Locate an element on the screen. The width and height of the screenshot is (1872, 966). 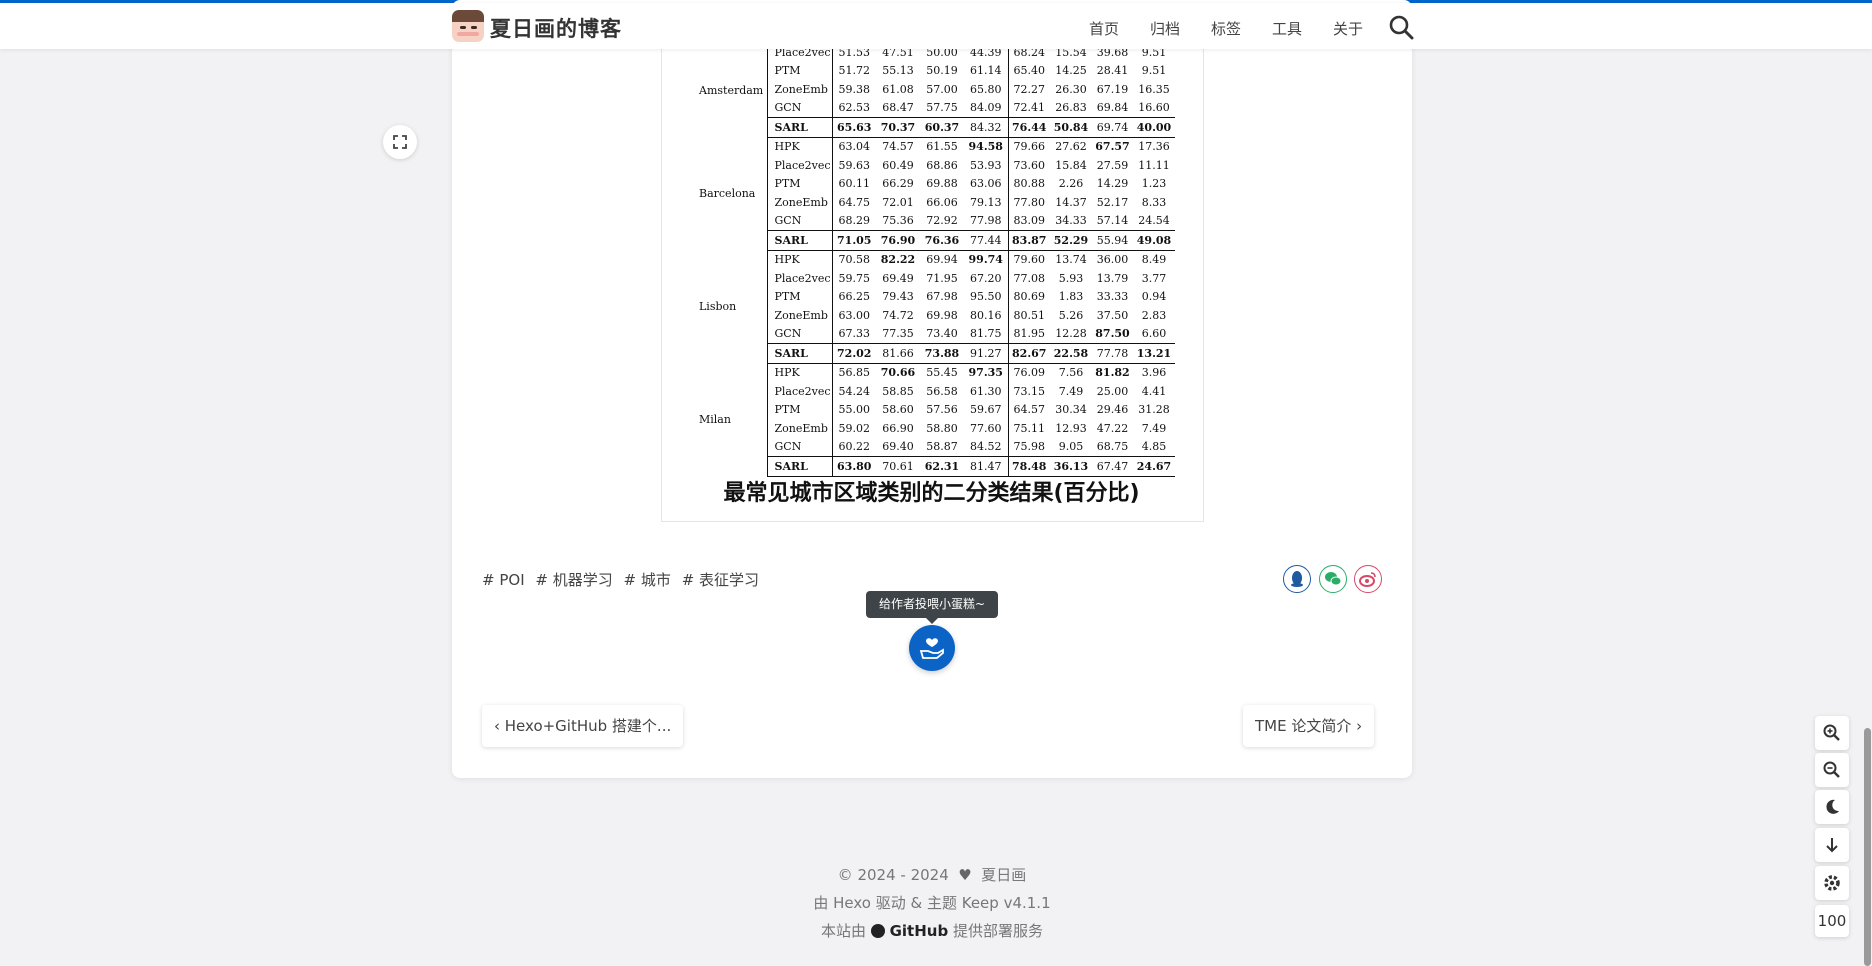
value-cell: 2.26 is located at coordinates (1071, 184).